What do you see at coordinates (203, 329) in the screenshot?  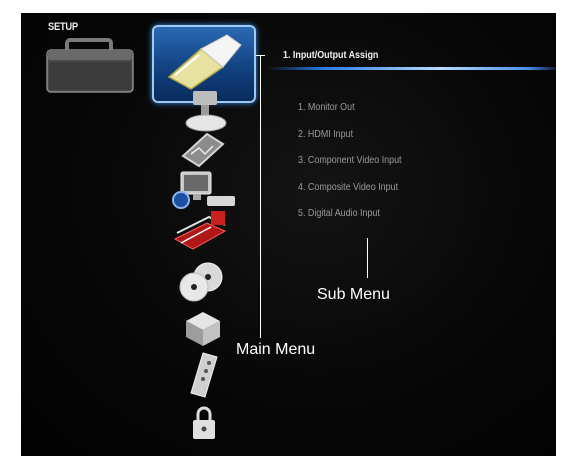 I see `cube-icon` at bounding box center [203, 329].